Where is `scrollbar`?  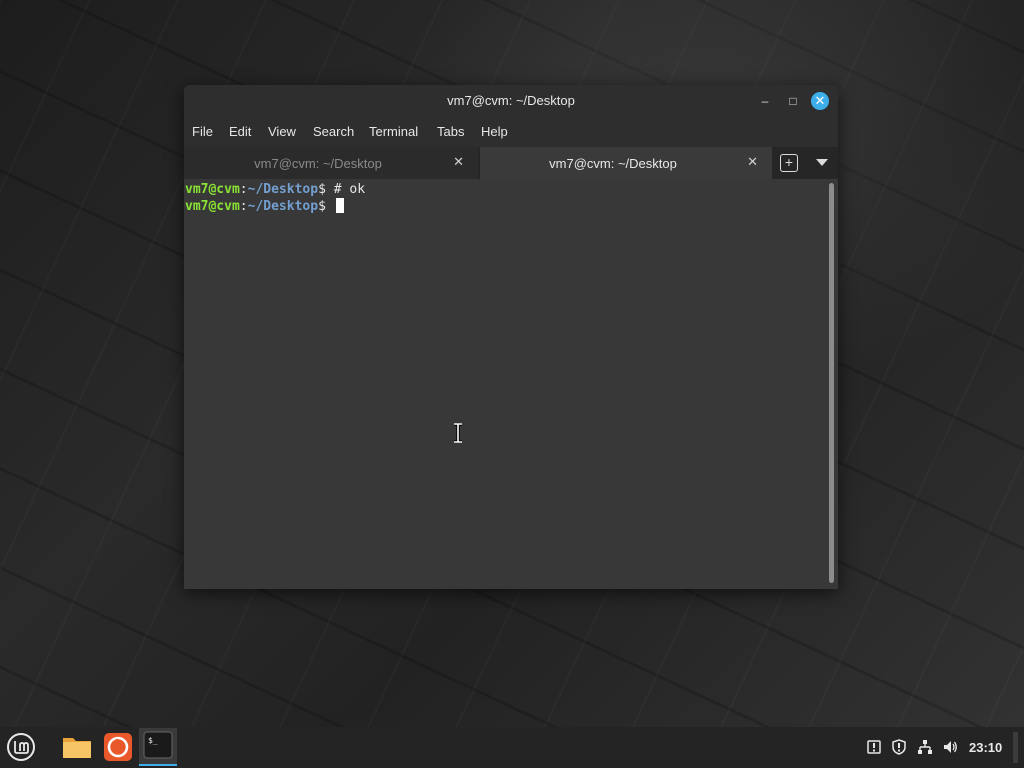
scrollbar is located at coordinates (831, 383).